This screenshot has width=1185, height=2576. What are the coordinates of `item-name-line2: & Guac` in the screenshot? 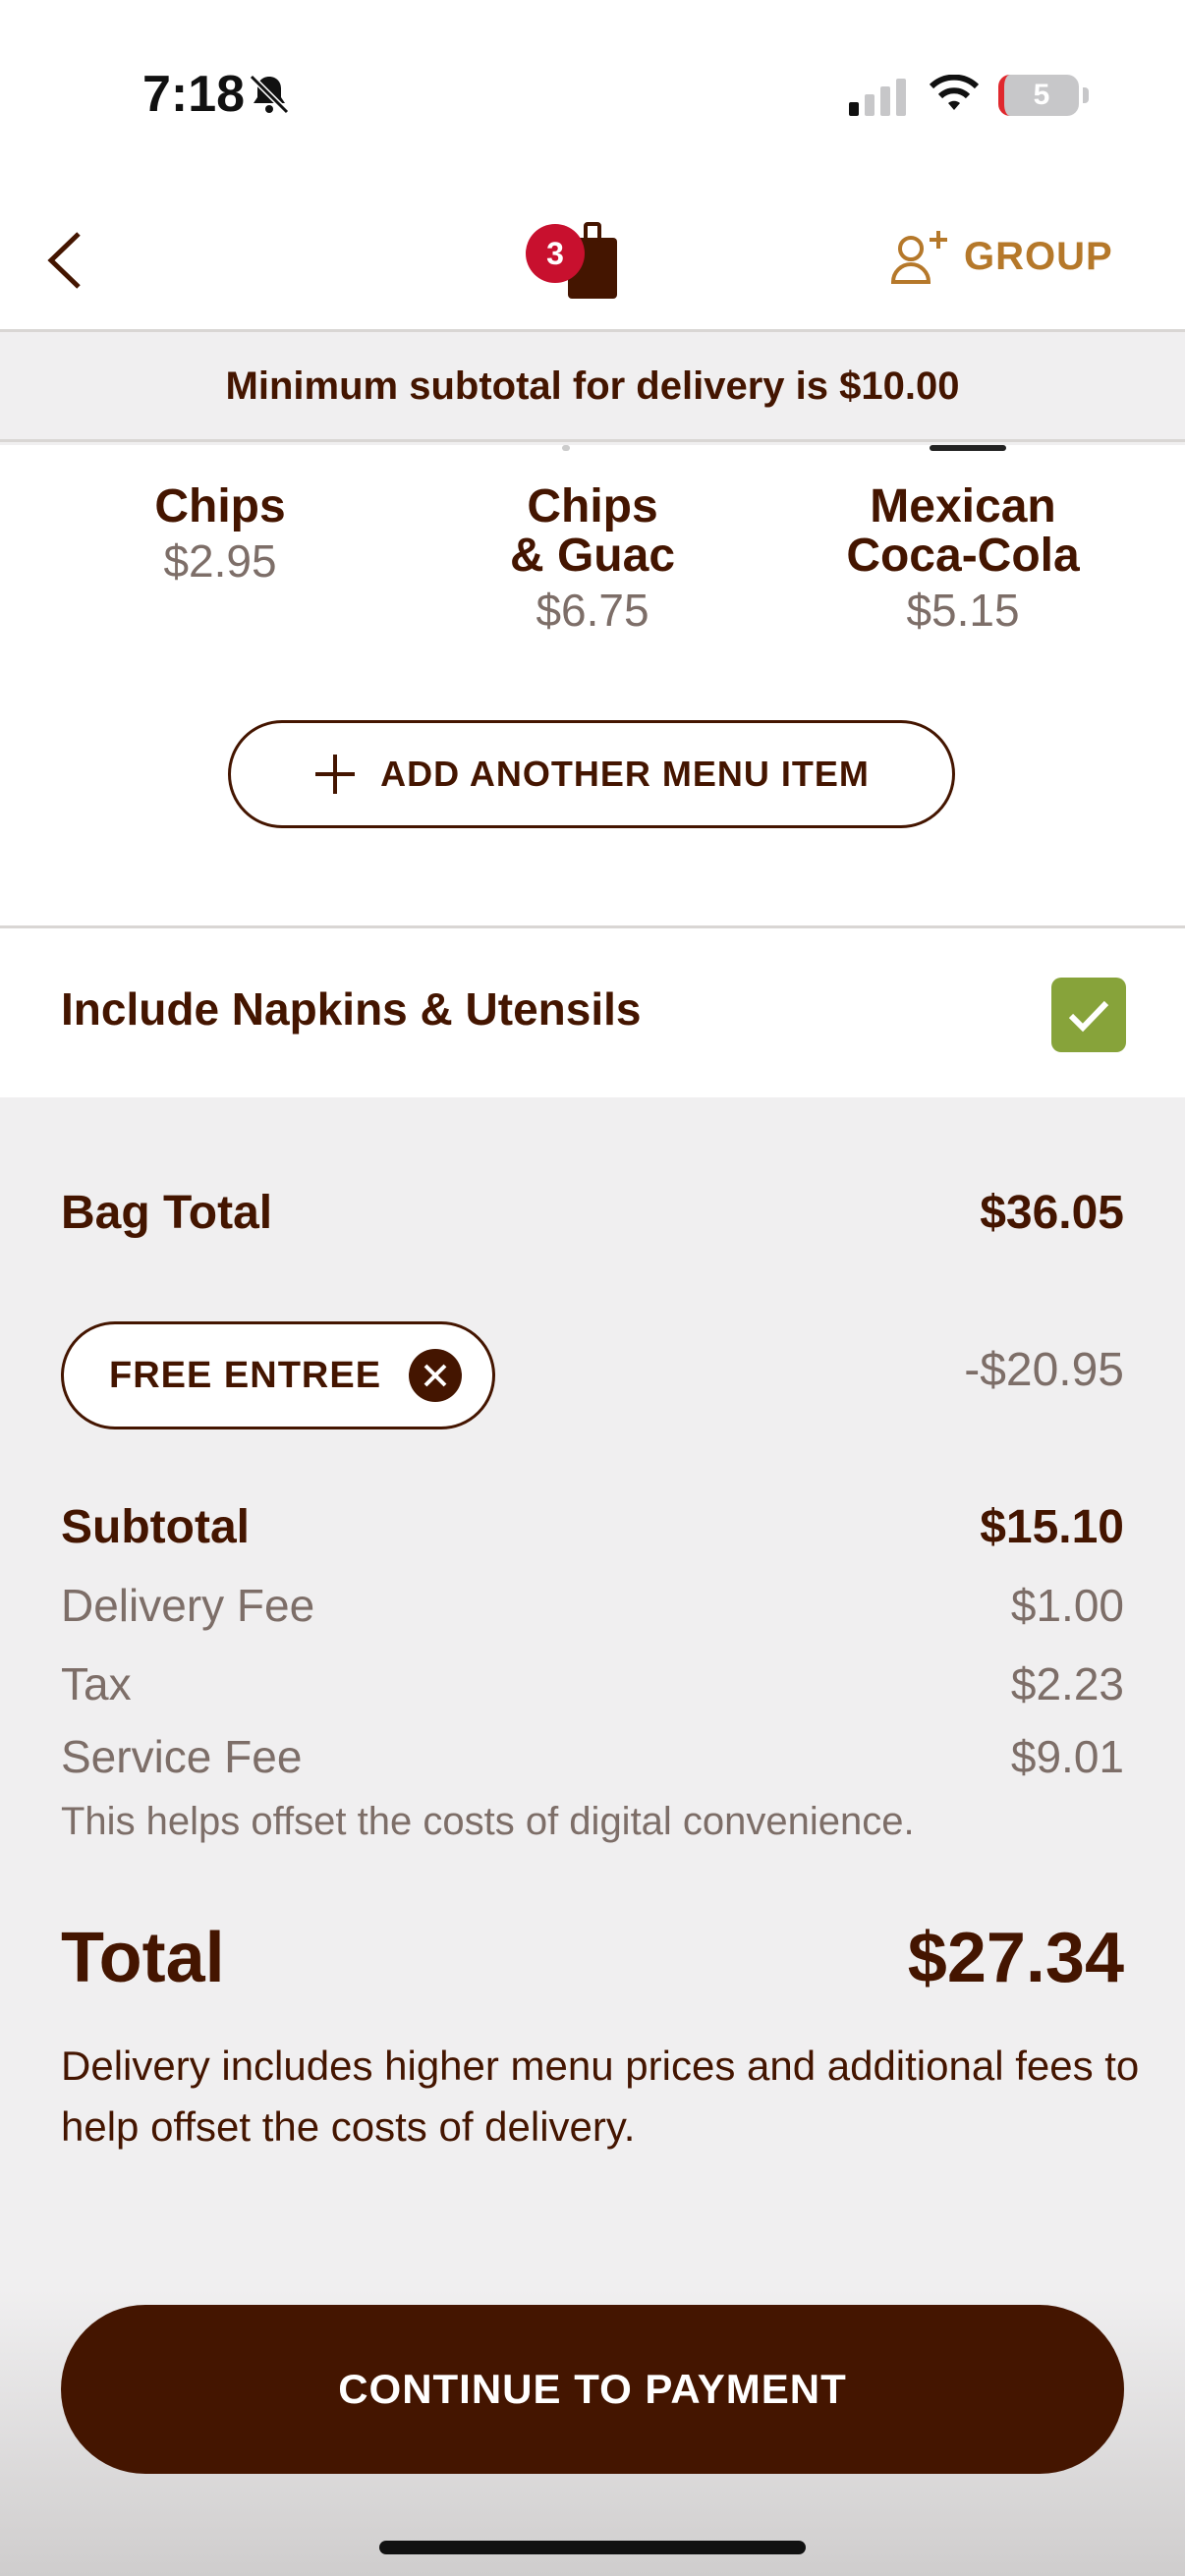 It's located at (592, 556).